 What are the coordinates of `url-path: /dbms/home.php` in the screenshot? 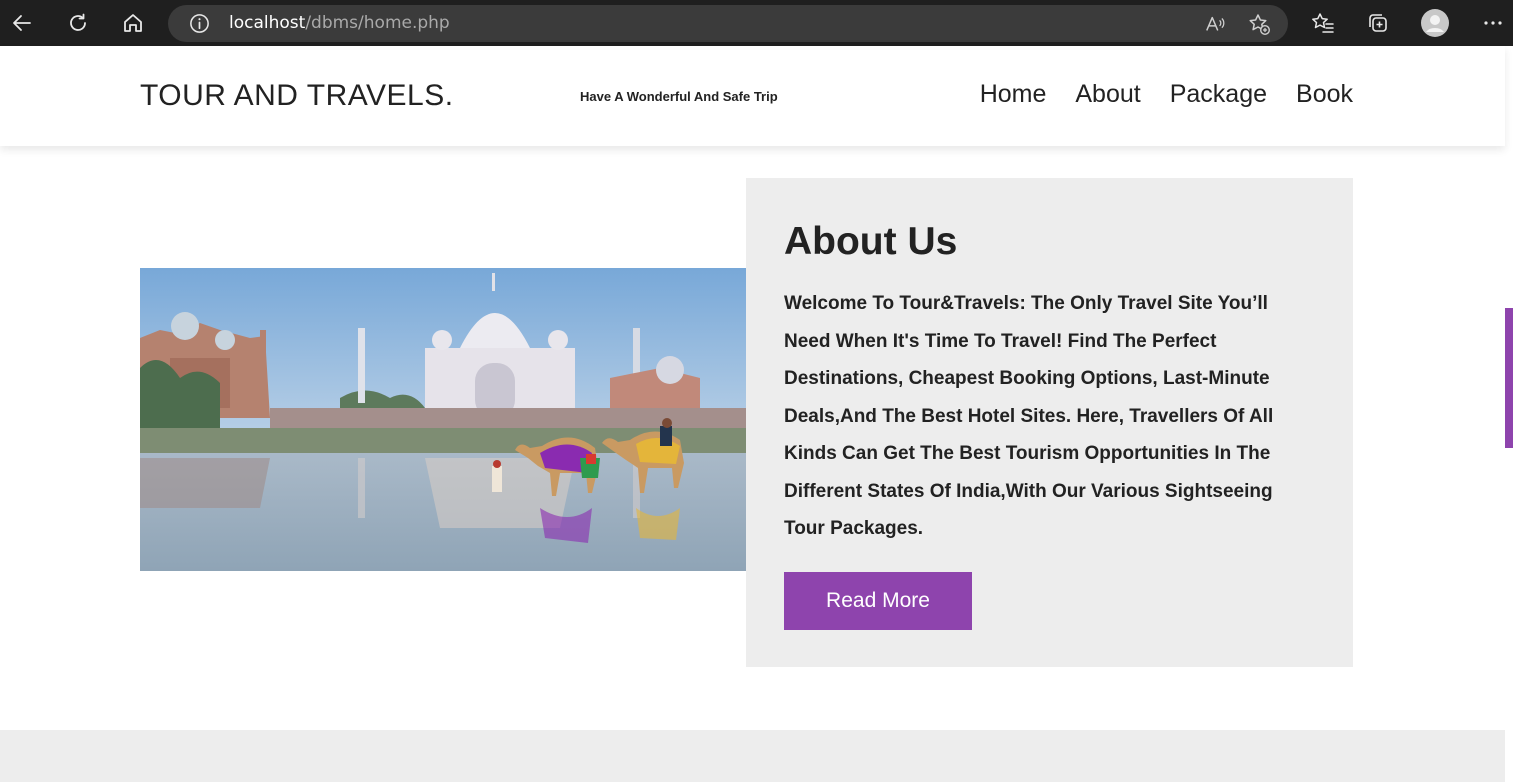 It's located at (377, 23).